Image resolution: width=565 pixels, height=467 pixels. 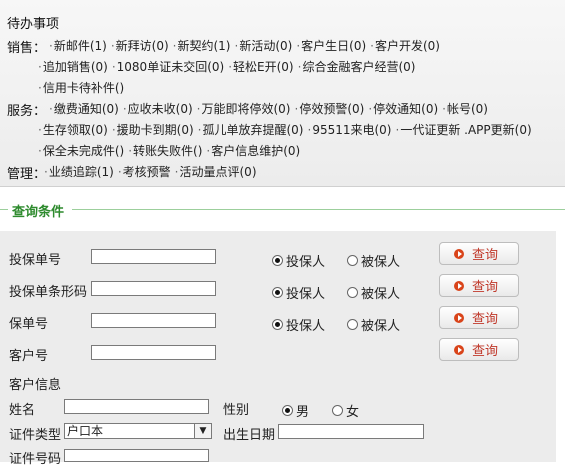 I want to click on gender-label: 性别, so click(x=236, y=410).